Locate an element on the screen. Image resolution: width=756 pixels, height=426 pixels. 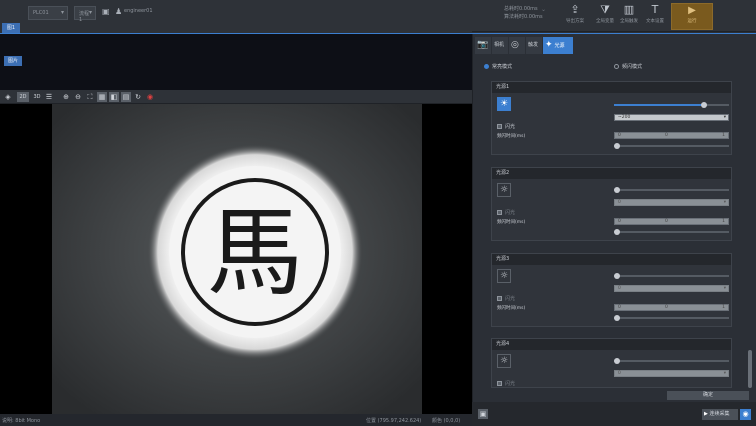
view-2d-button: 2D is located at coordinates (23, 97).